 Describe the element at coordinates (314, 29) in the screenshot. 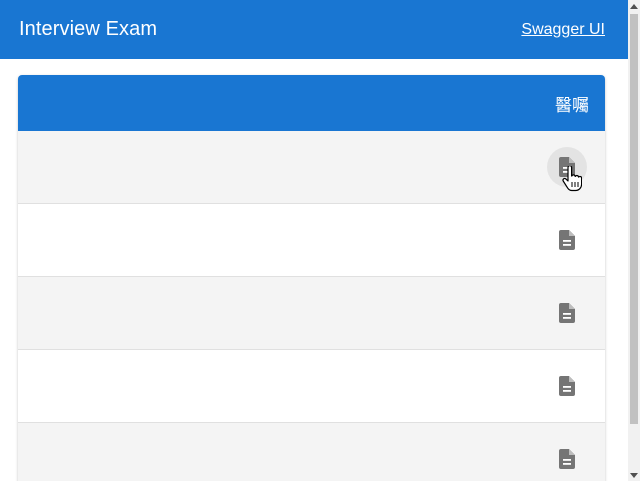

I see `top-app-bar: Interview Exam Swagger UI` at that location.